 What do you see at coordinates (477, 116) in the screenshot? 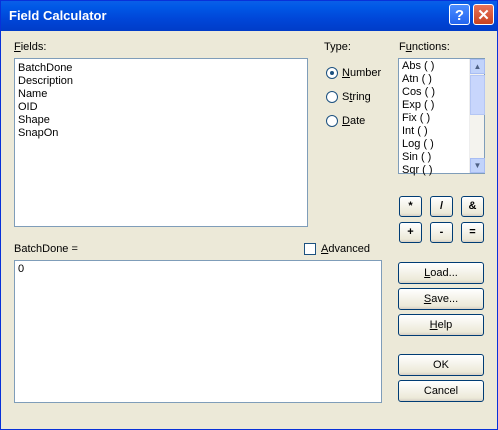
I see `functions-scrollbar: ▲ ▼` at bounding box center [477, 116].